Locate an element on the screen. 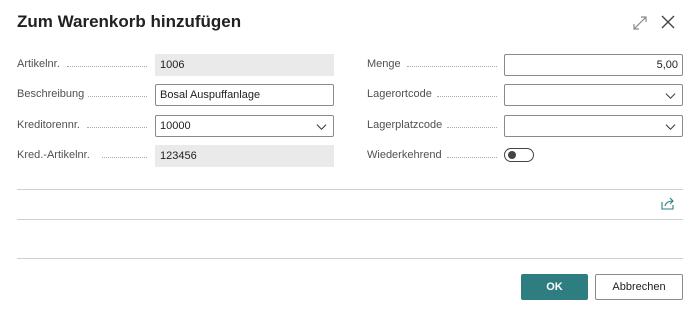 Image resolution: width=695 pixels, height=312 pixels. field-menge: Menge 5,00 is located at coordinates (525, 65).